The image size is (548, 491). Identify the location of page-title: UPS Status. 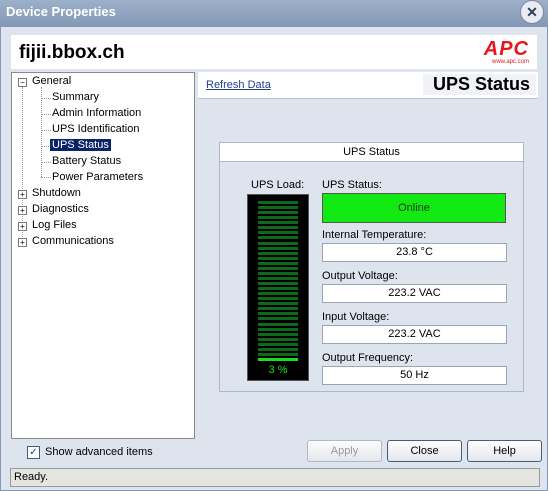
(479, 84).